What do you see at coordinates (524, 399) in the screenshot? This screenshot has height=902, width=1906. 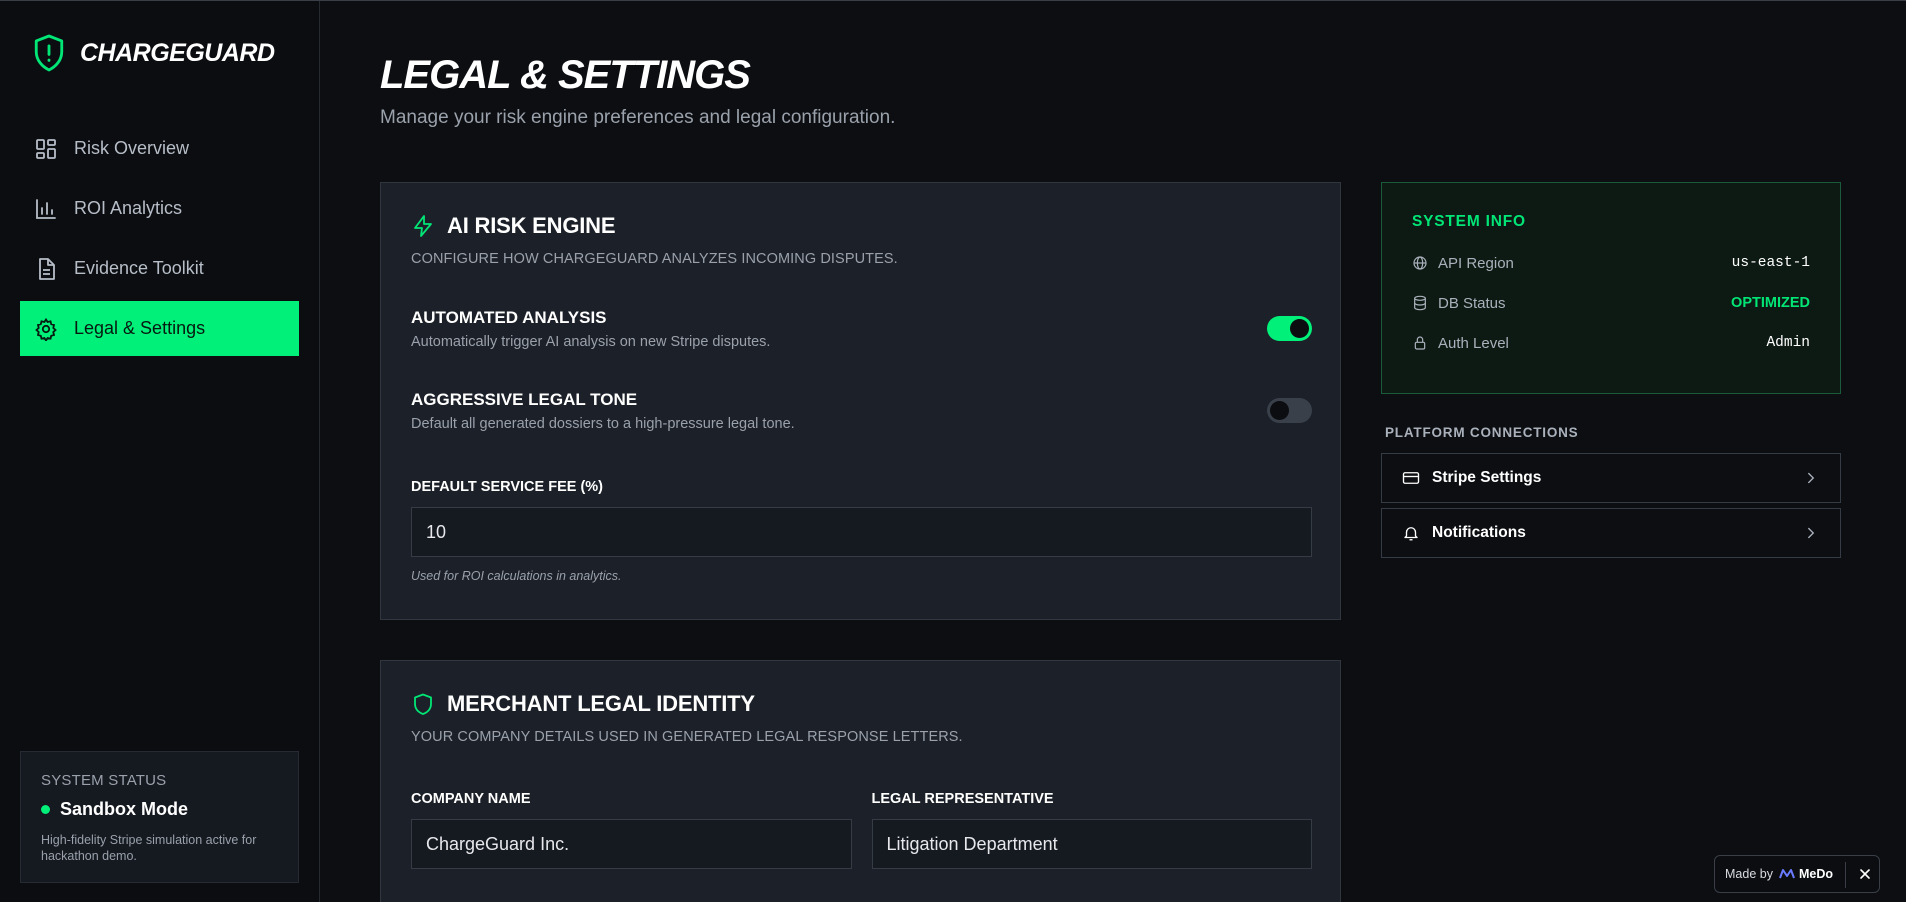 I see `setting-title: AGGRESSIVE LEGAL TONE` at bounding box center [524, 399].